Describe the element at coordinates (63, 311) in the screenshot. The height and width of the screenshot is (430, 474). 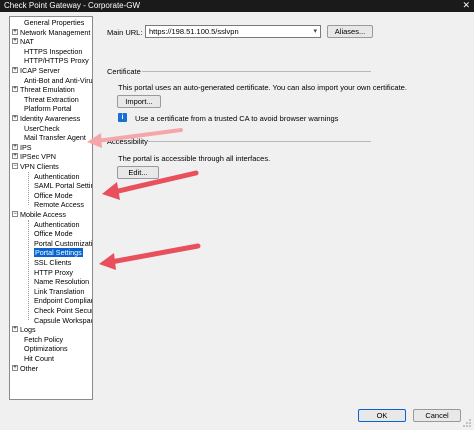
I see `tree-item: Check Point Secur` at that location.